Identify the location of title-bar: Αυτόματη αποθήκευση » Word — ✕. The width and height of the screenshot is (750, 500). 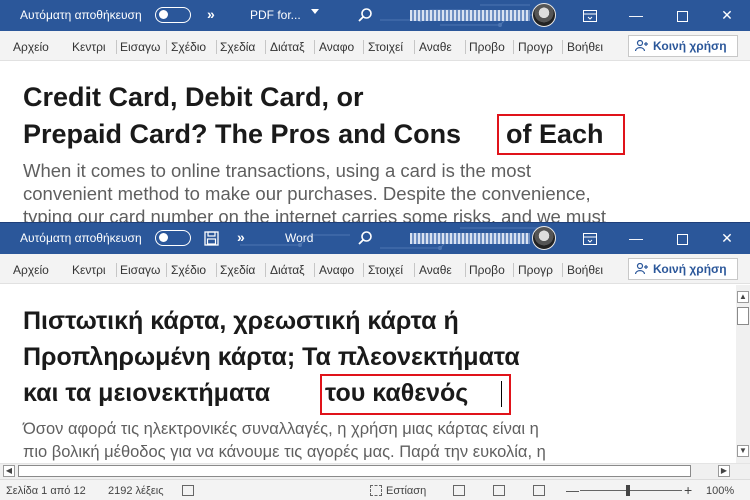
(375, 238).